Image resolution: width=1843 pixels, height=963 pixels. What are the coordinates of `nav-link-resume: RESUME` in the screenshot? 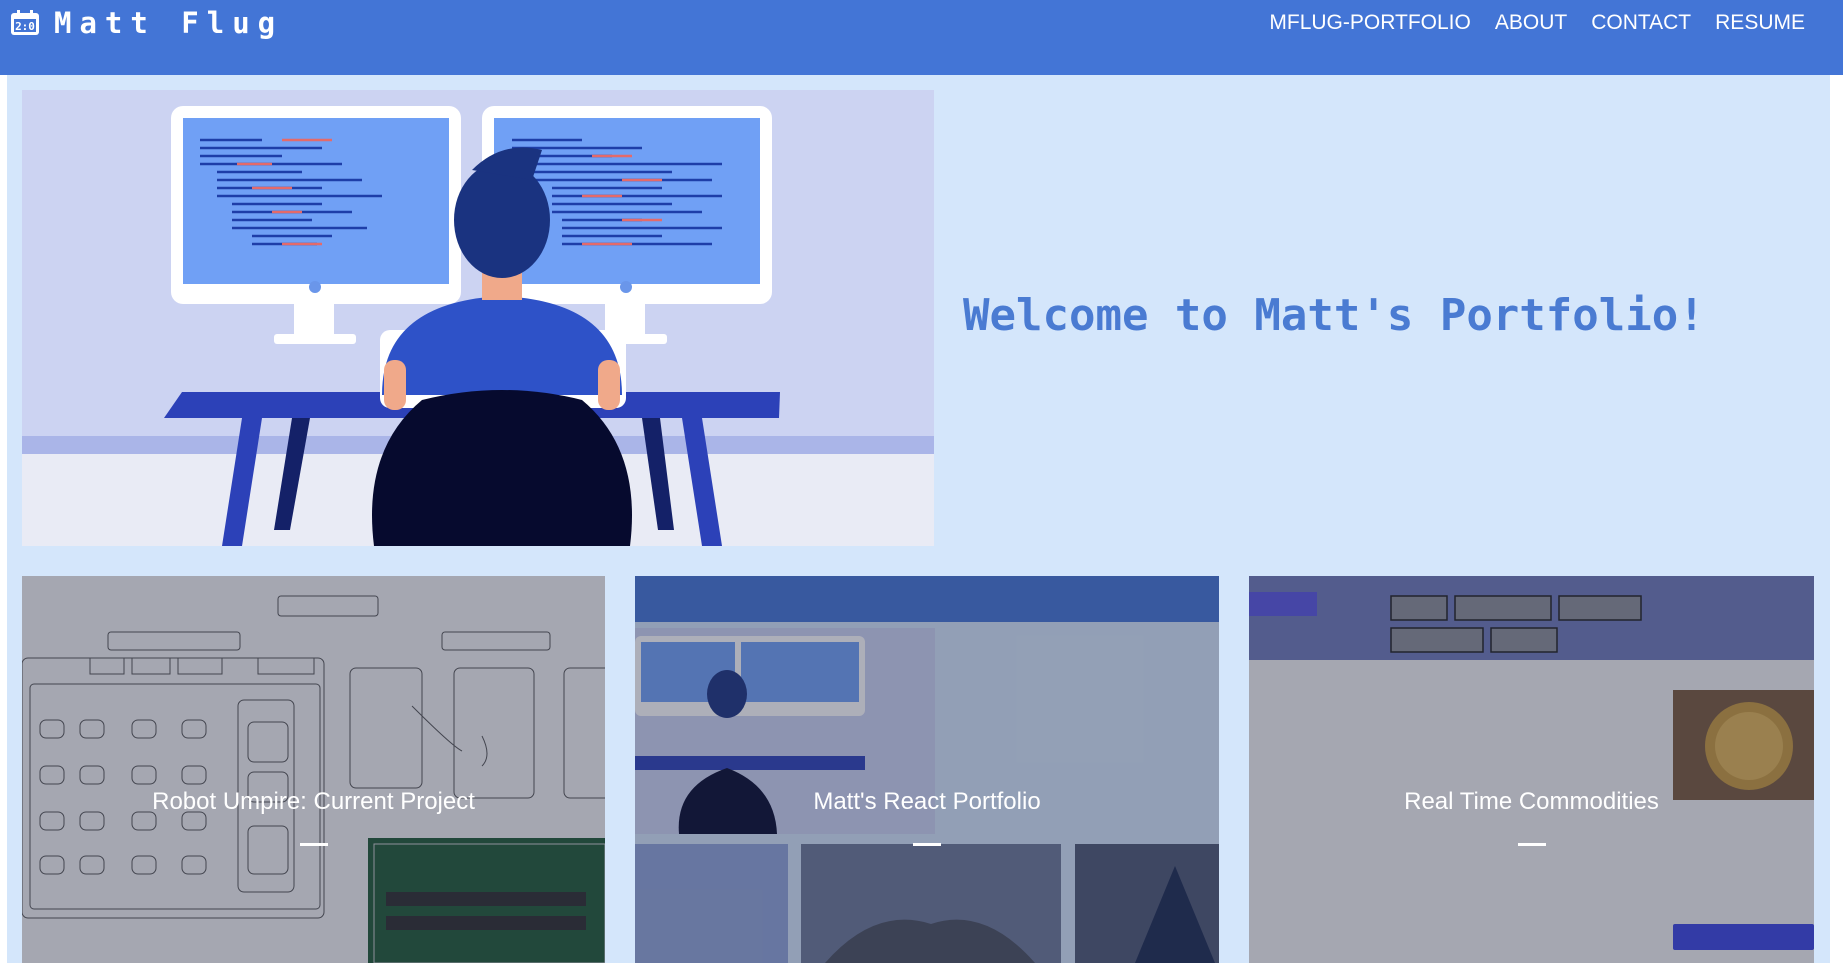 It's located at (1760, 23).